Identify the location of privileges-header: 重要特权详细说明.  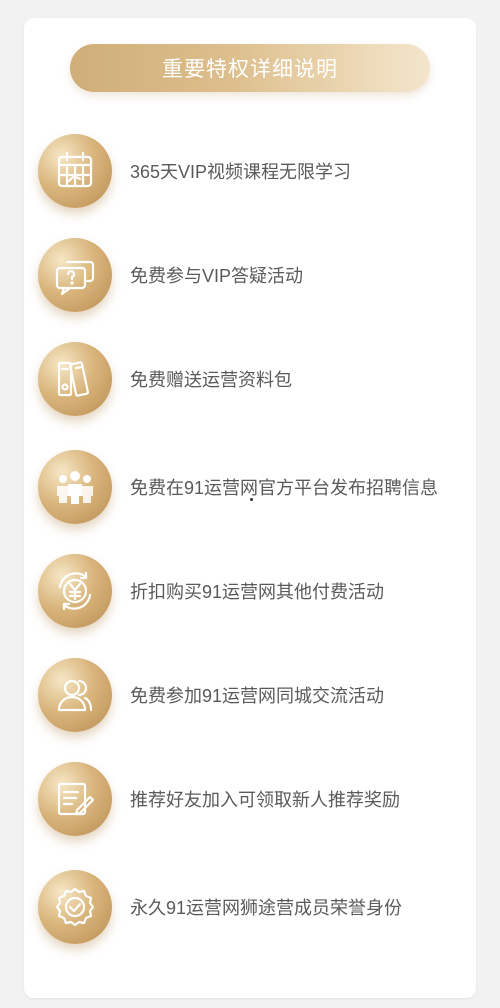
(250, 68).